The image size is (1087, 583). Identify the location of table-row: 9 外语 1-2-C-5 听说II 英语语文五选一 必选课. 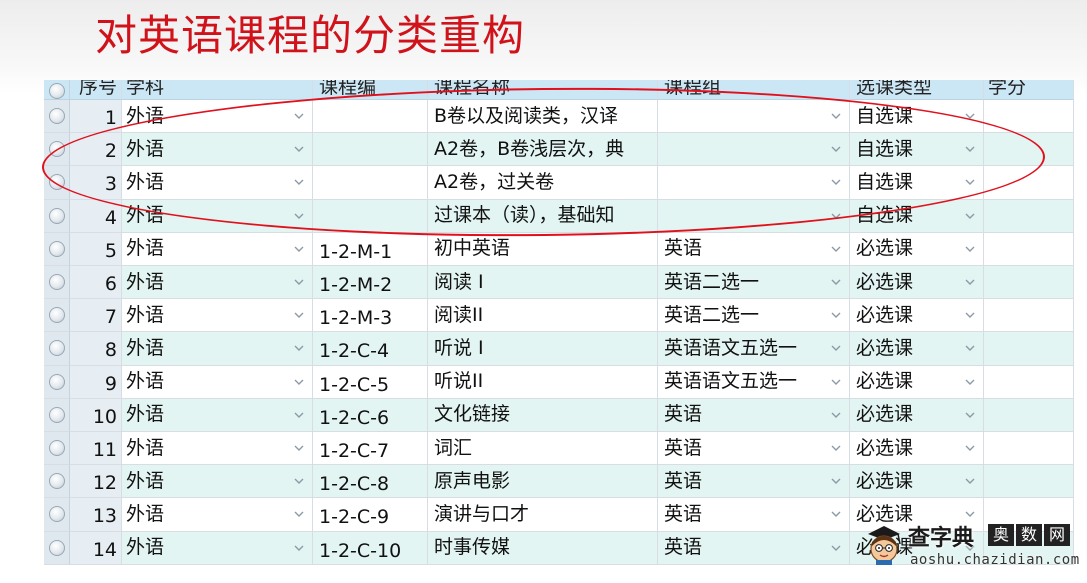
(559, 382).